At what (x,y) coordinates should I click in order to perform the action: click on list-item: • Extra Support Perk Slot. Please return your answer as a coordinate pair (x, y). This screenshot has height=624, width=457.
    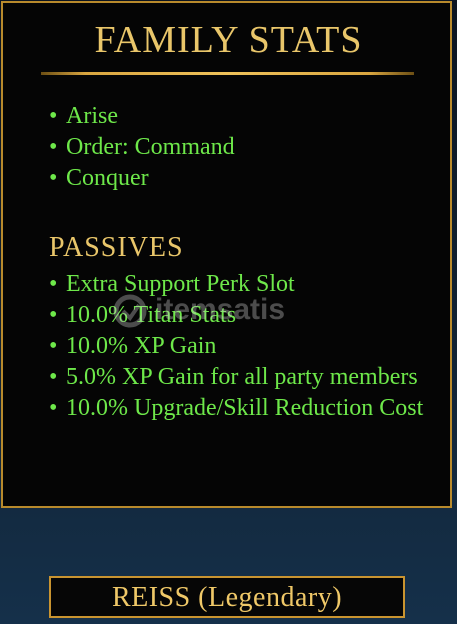
    Looking at the image, I should click on (244, 284).